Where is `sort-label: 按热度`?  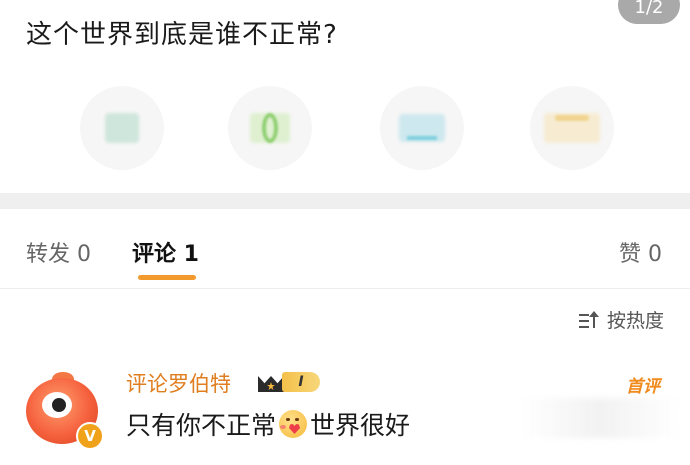
sort-label: 按热度 is located at coordinates (635, 321).